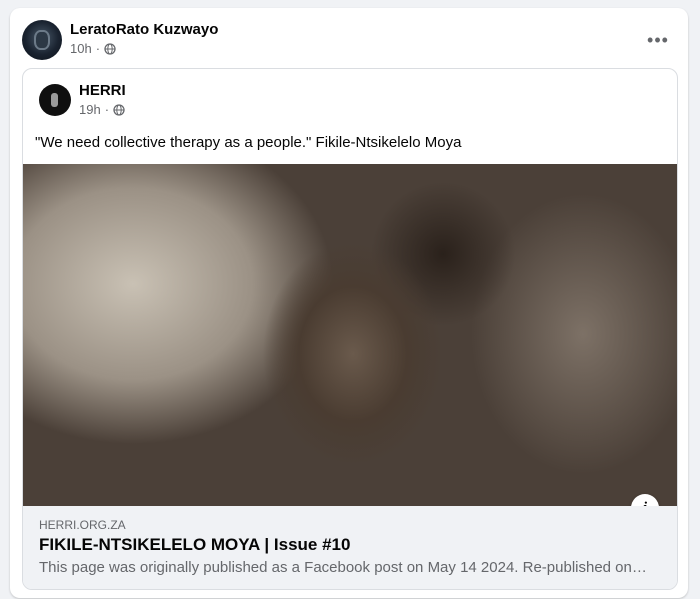 This screenshot has height=599, width=700. I want to click on more-options-button: •••, so click(658, 40).